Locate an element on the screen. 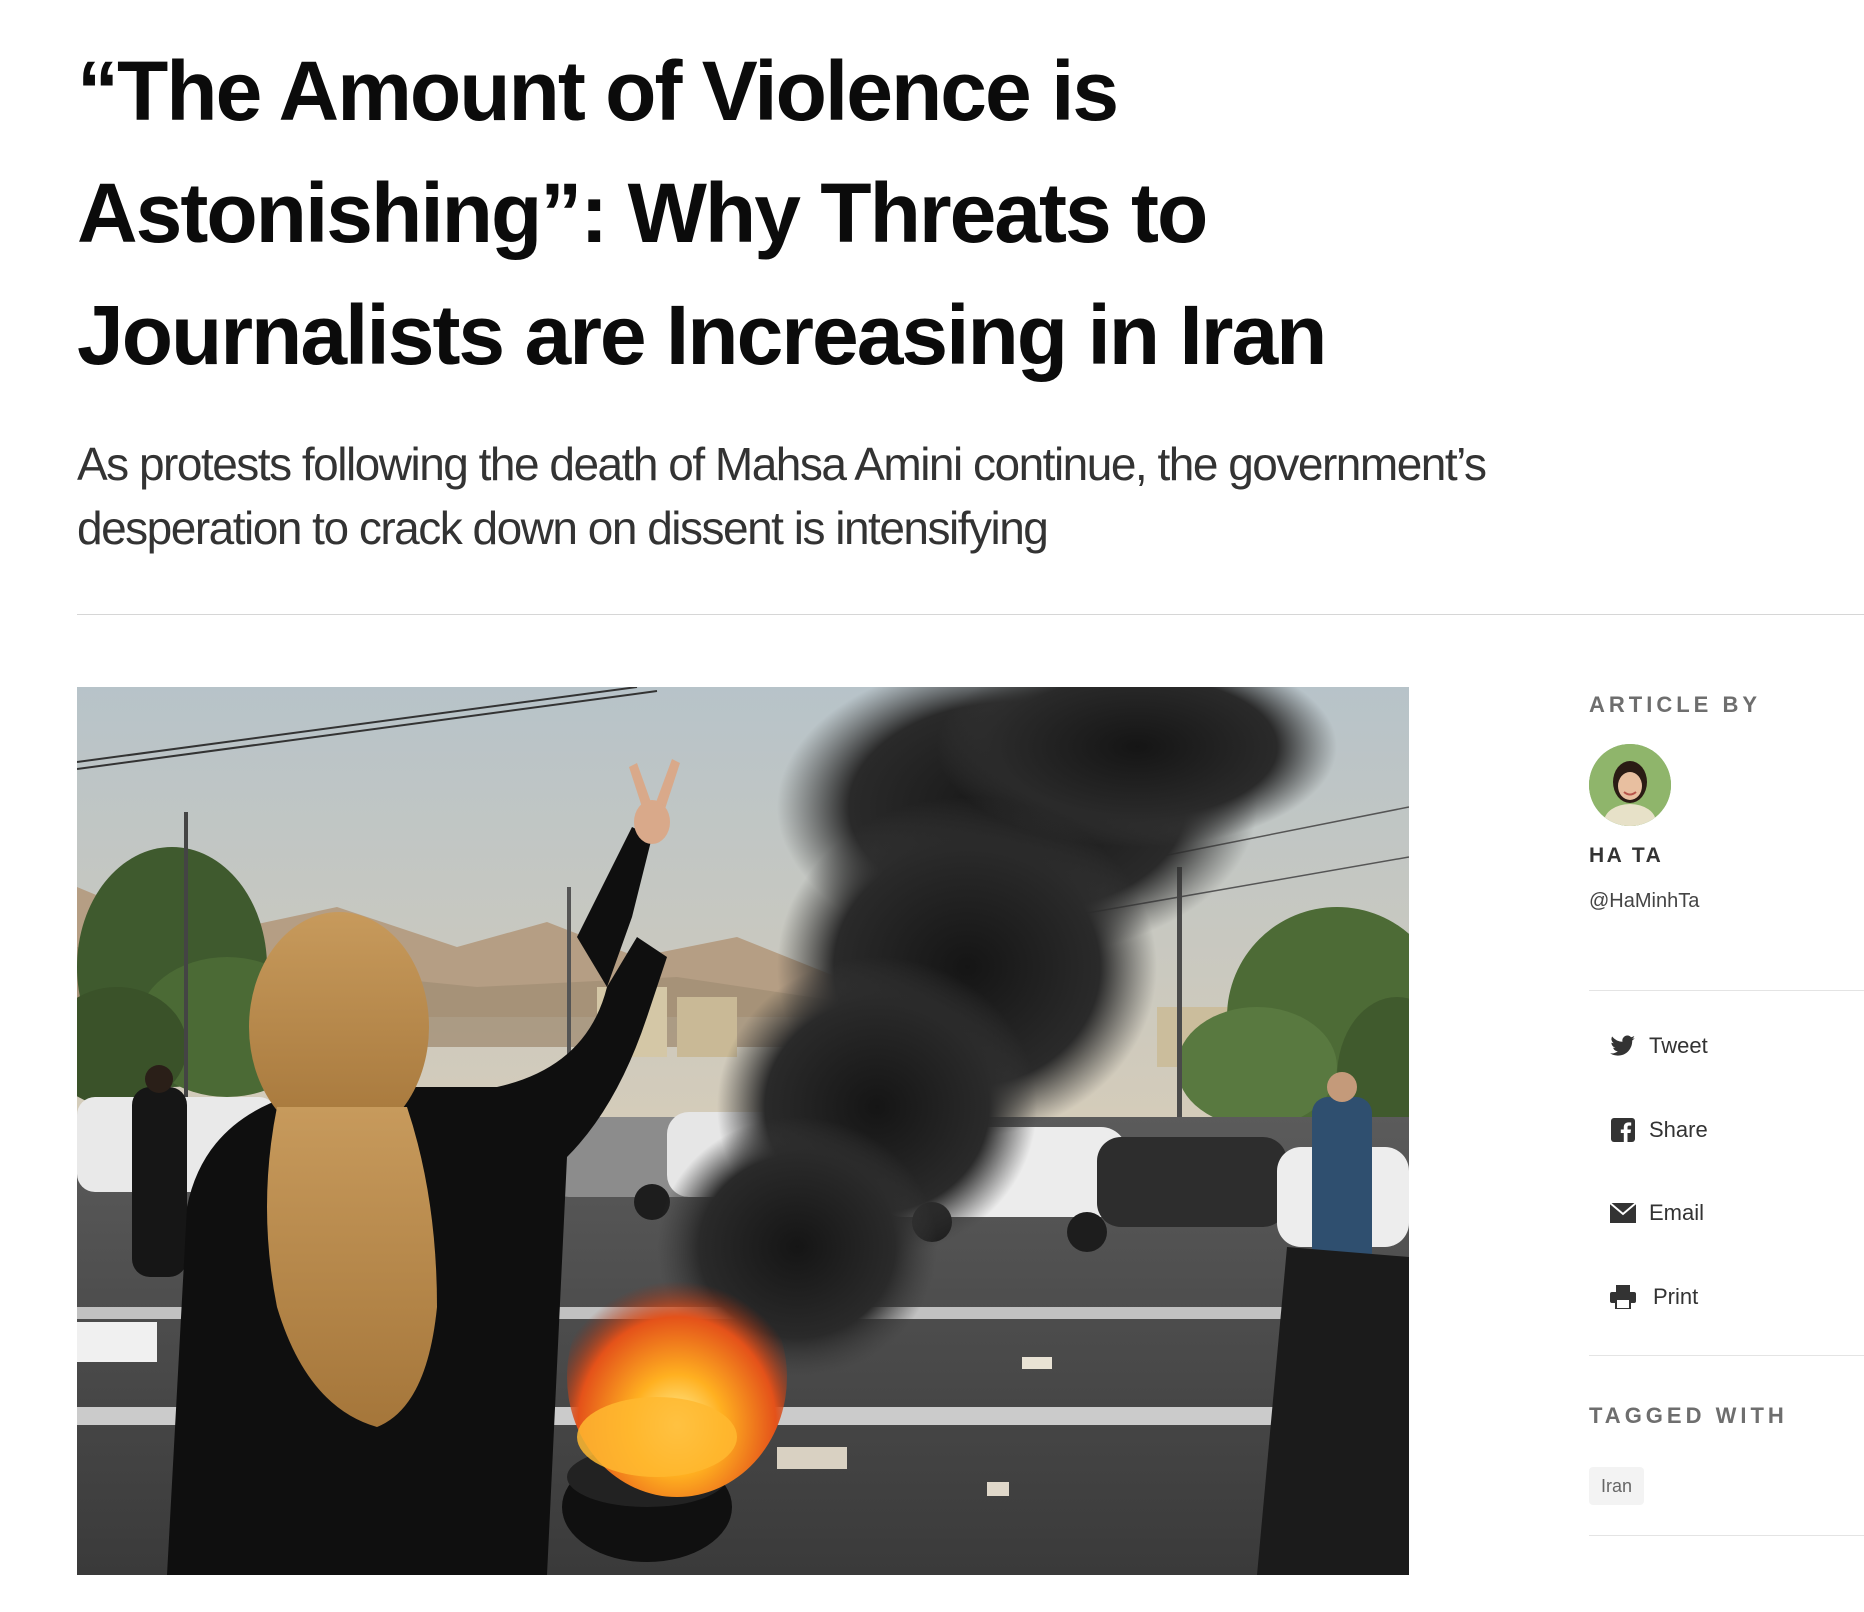 This screenshot has width=1864, height=1612. facebook-icon is located at coordinates (1623, 1130).